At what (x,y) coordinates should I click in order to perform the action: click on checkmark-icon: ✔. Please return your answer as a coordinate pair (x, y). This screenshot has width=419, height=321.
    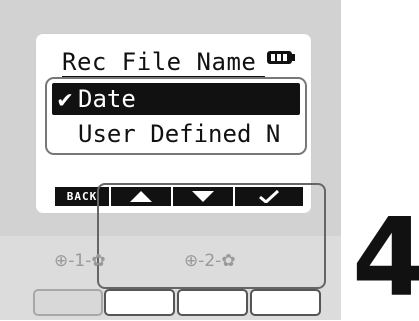
    Looking at the image, I should click on (65, 99).